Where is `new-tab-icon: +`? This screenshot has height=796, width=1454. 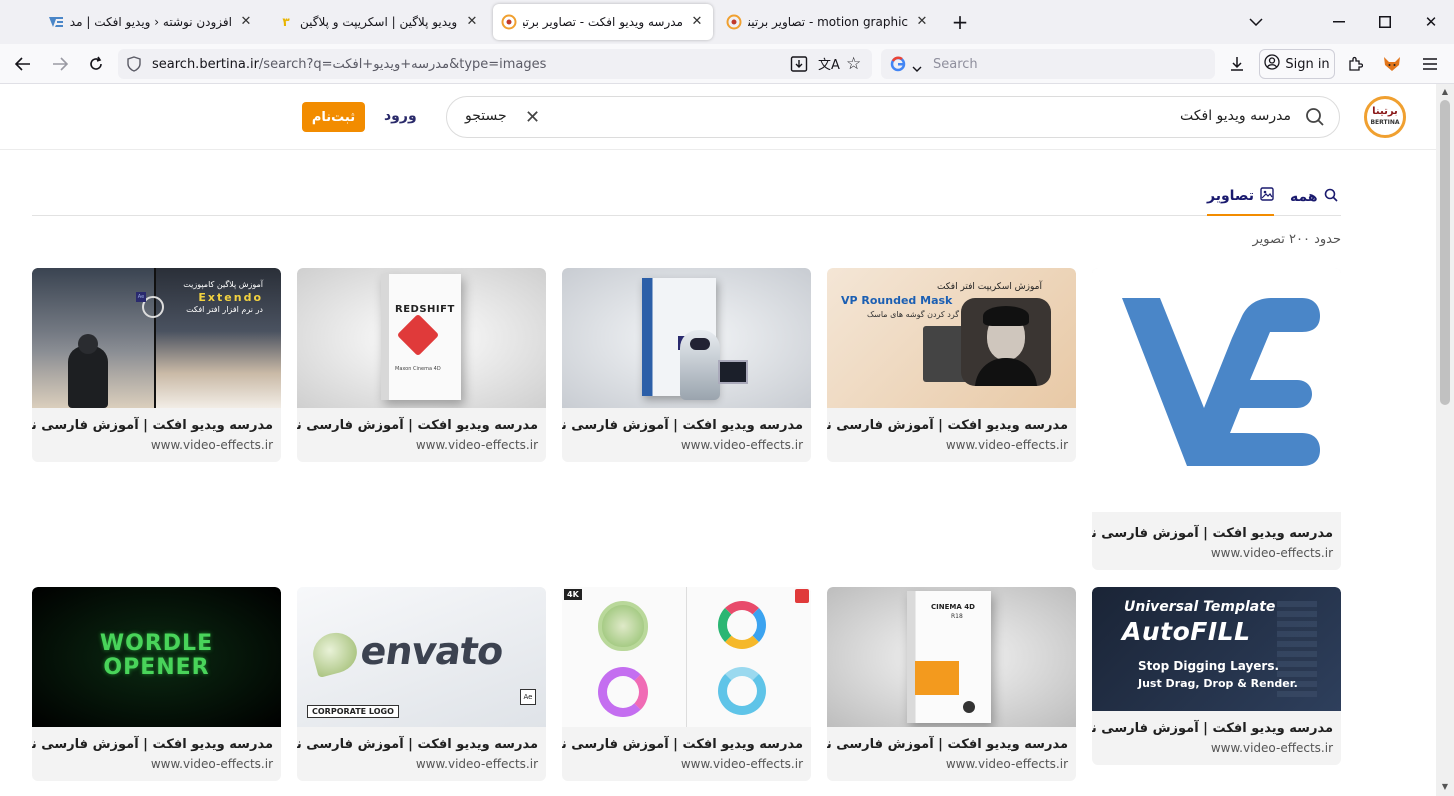 new-tab-icon: + is located at coordinates (960, 22).